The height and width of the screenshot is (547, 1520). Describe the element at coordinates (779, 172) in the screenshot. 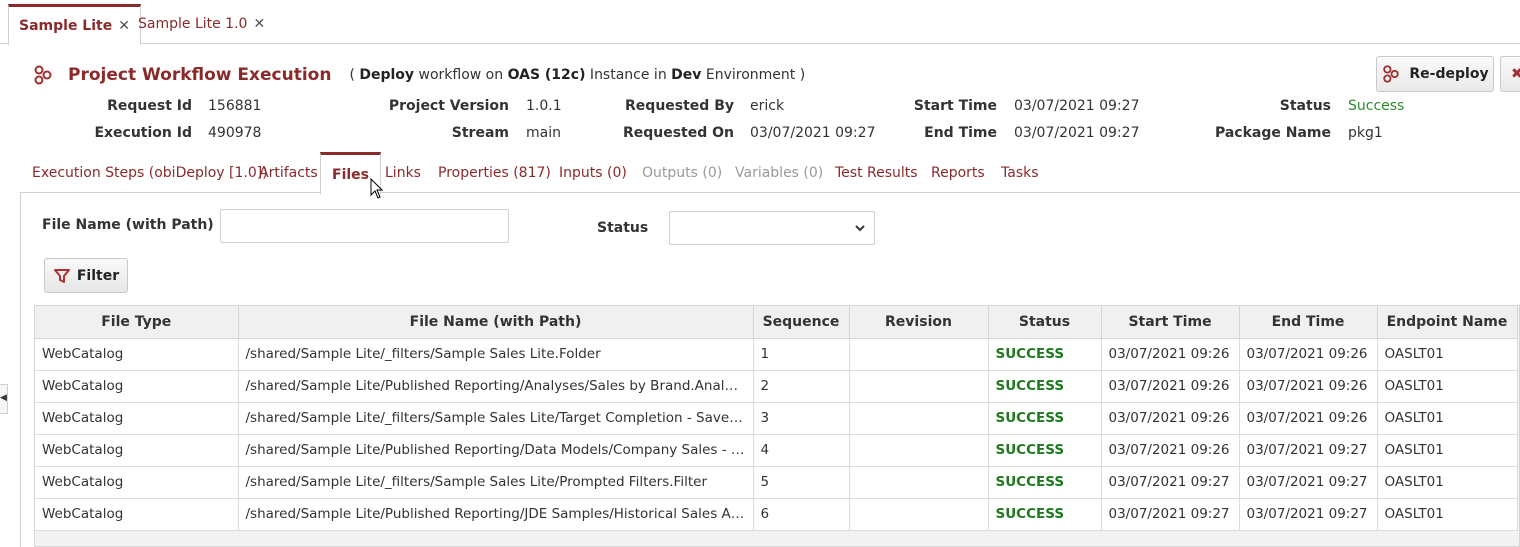

I see `tab-variables: Variables (0)` at that location.